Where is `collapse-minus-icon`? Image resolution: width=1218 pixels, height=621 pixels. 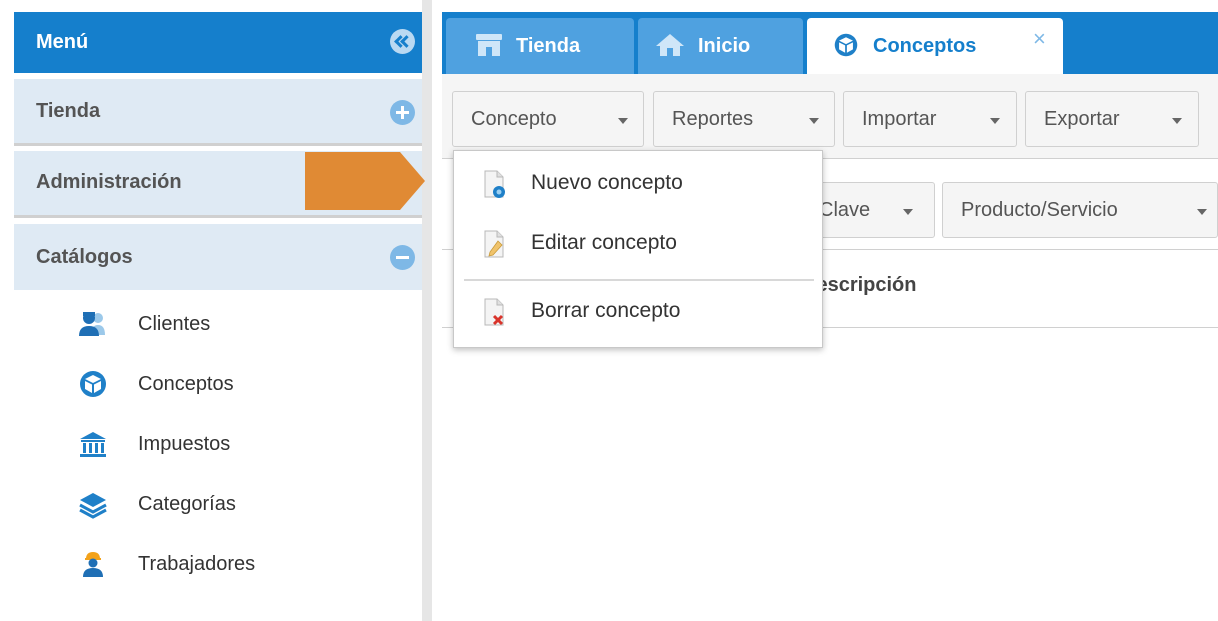 collapse-minus-icon is located at coordinates (402, 257).